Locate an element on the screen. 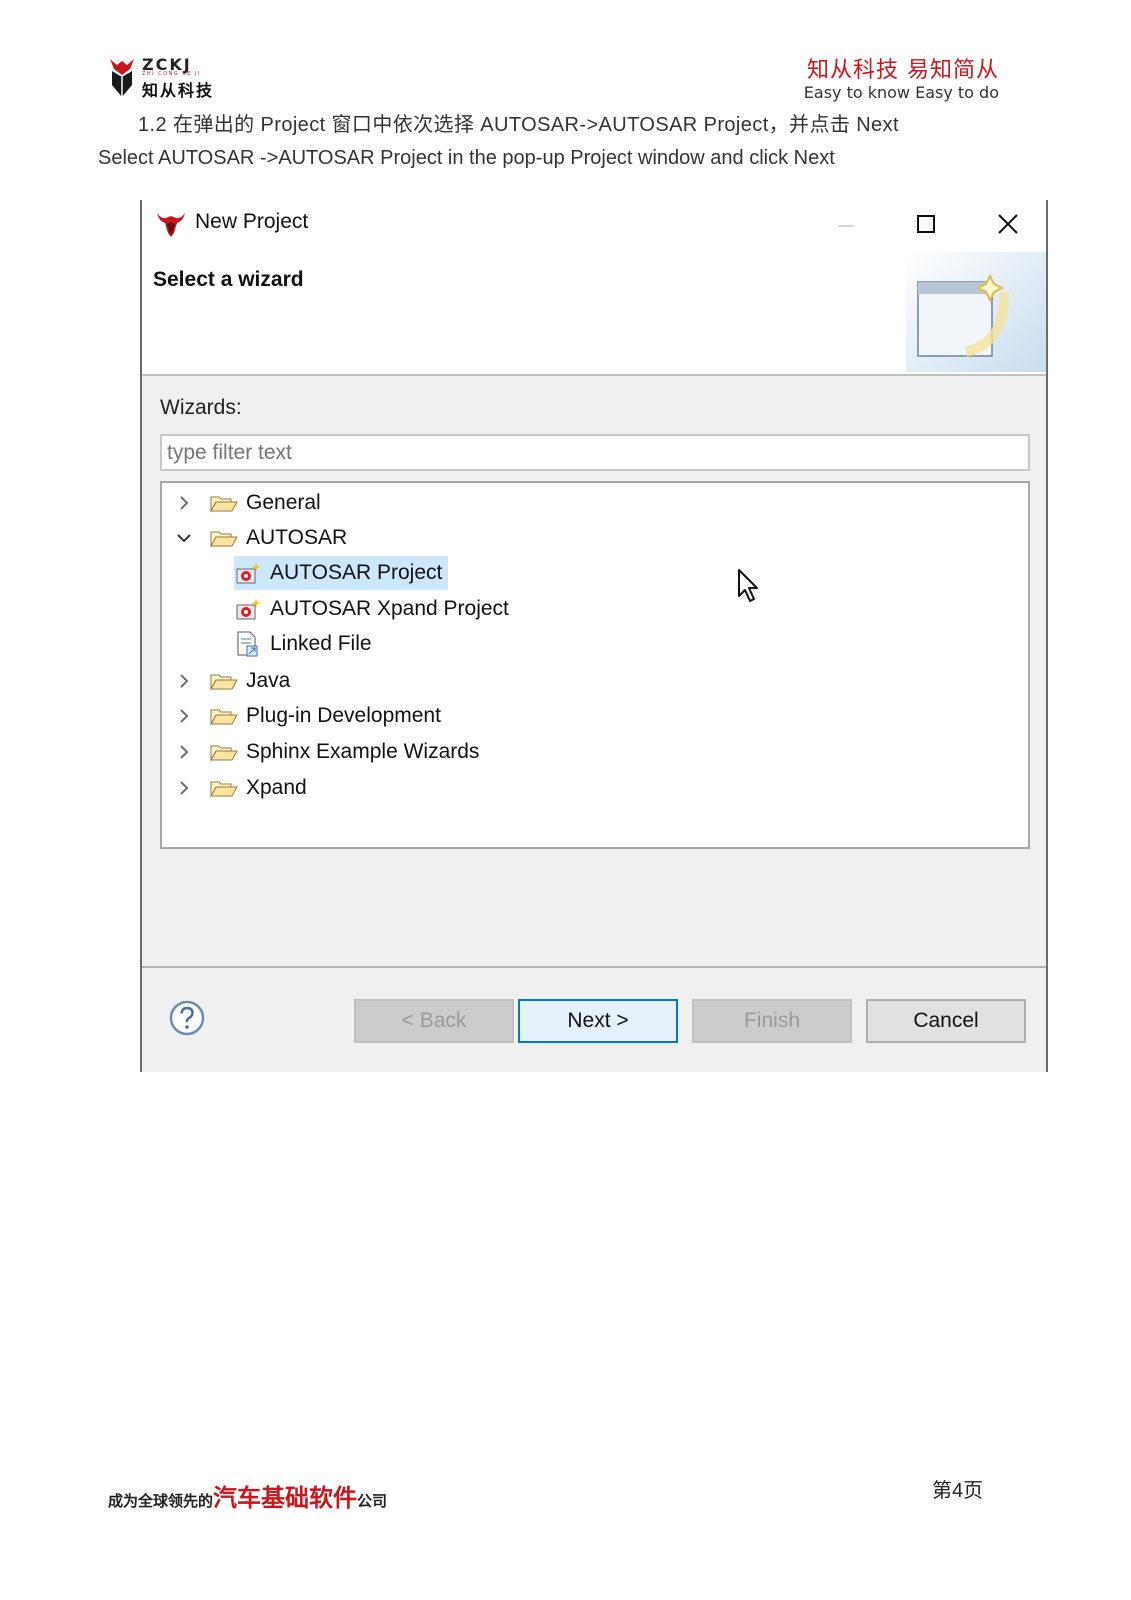  back-button: < Back is located at coordinates (434, 1021).